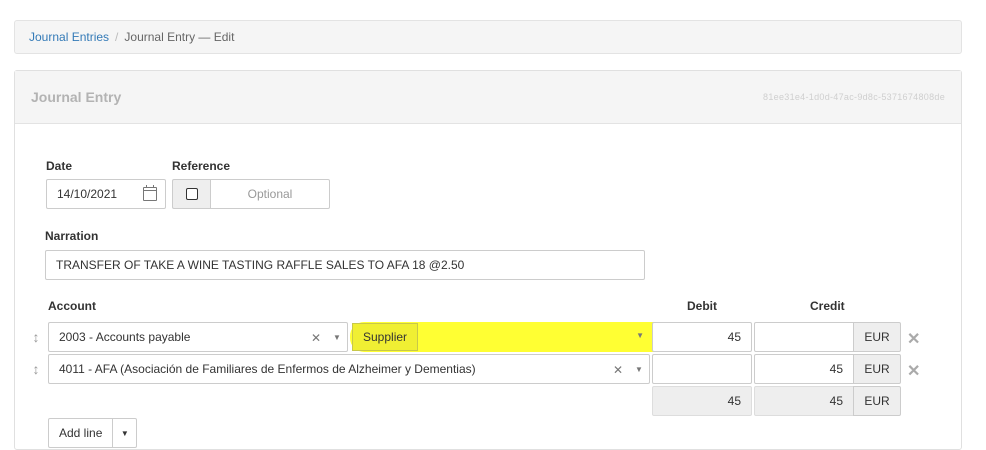 The image size is (986, 450). I want to click on credit-value: 45, so click(836, 369).